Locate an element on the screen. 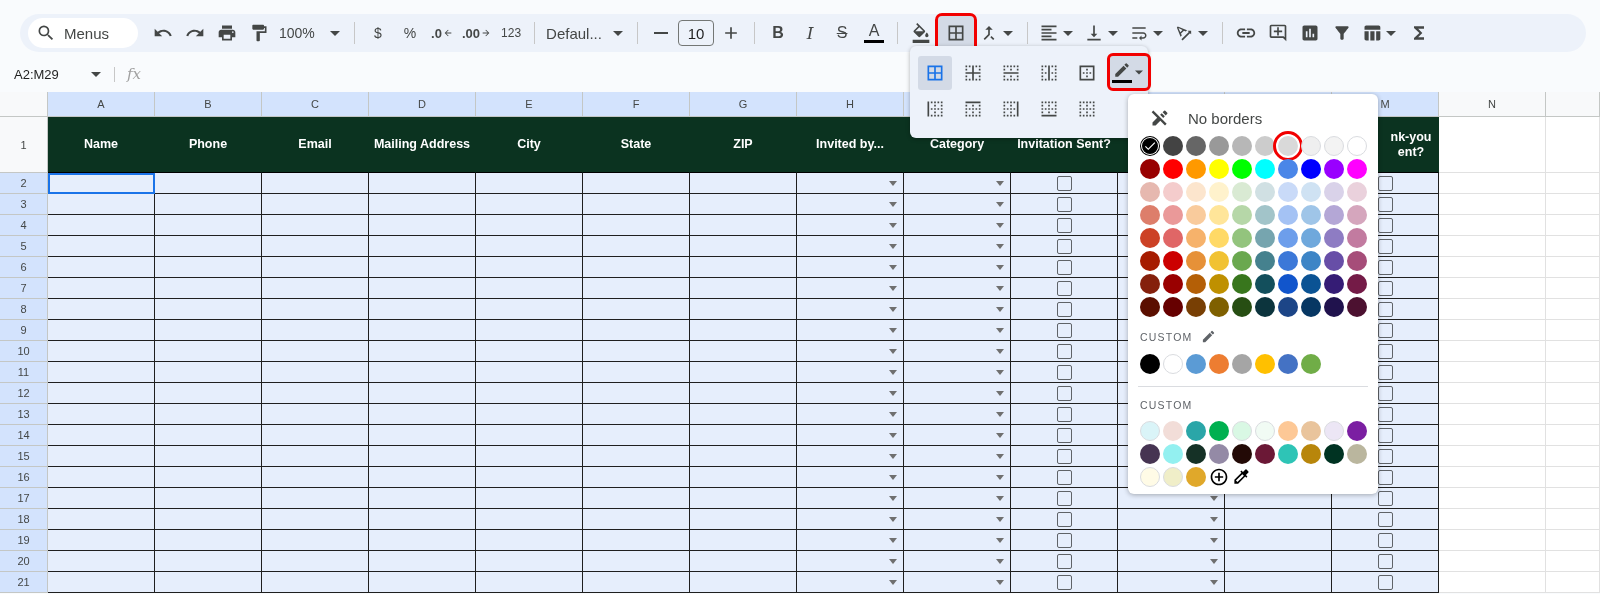 The width and height of the screenshot is (1600, 594). column-header: H is located at coordinates (850, 104).